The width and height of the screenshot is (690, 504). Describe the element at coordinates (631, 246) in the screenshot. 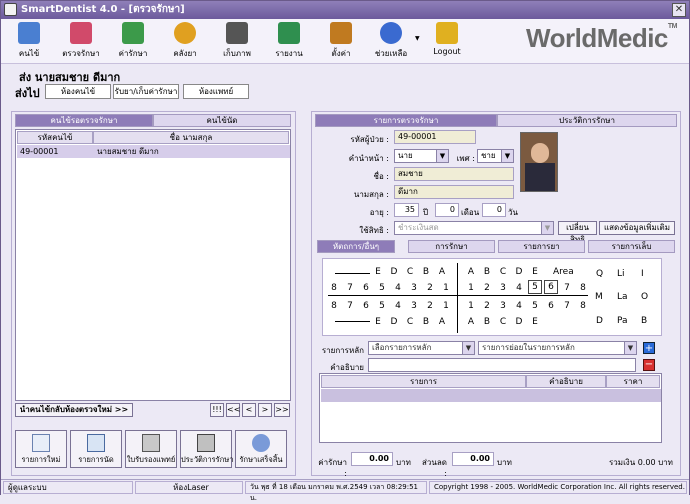

I see `tab-nails: รายการเล็บ` at that location.